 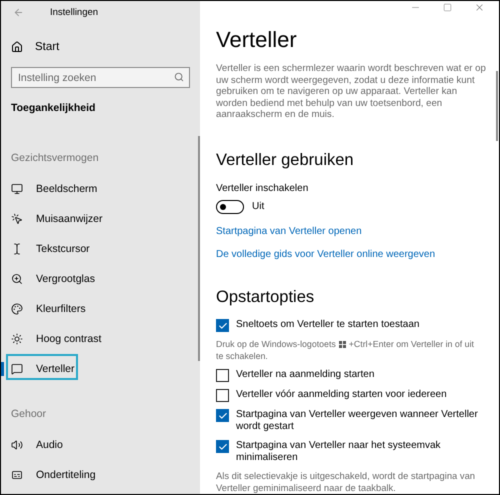 What do you see at coordinates (100, 219) in the screenshot?
I see `nav-item: Muisaanwijzer` at bounding box center [100, 219].